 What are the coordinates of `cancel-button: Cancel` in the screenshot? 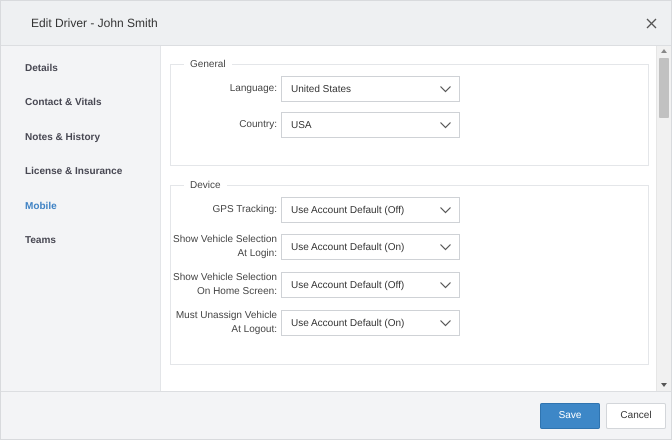 It's located at (636, 415).